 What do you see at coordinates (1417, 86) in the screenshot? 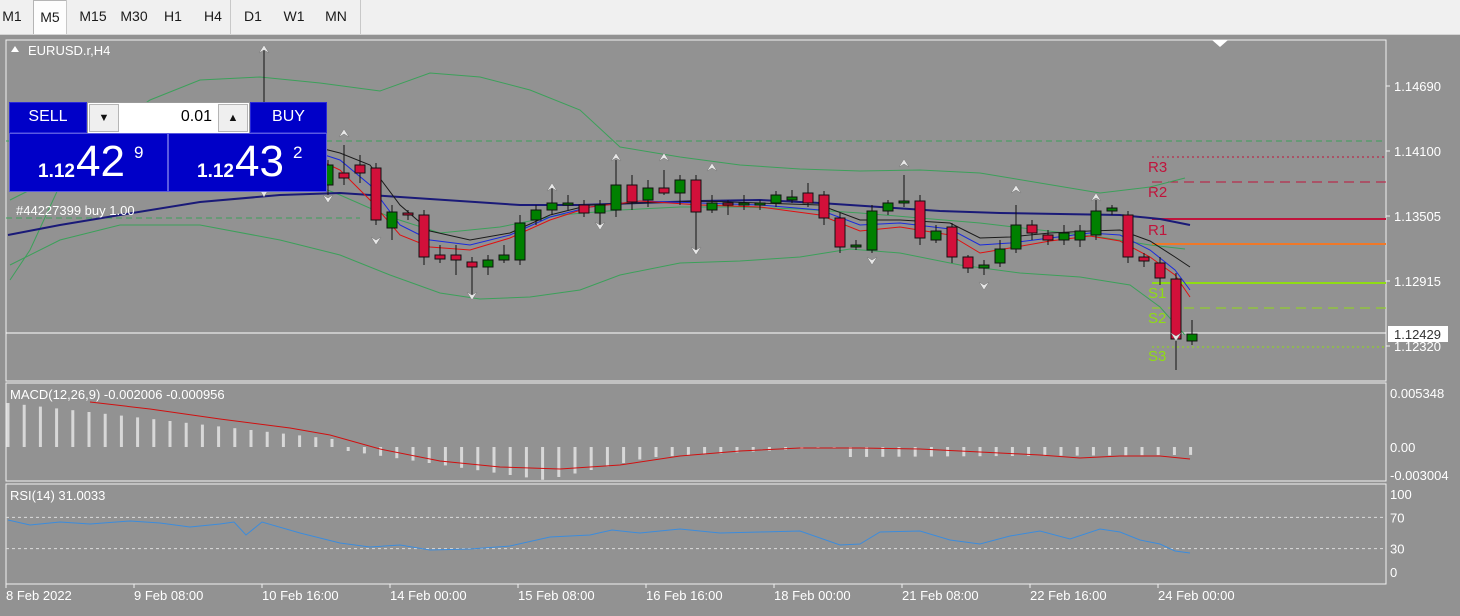
I see `price-axis-label: 1.14690` at bounding box center [1417, 86].